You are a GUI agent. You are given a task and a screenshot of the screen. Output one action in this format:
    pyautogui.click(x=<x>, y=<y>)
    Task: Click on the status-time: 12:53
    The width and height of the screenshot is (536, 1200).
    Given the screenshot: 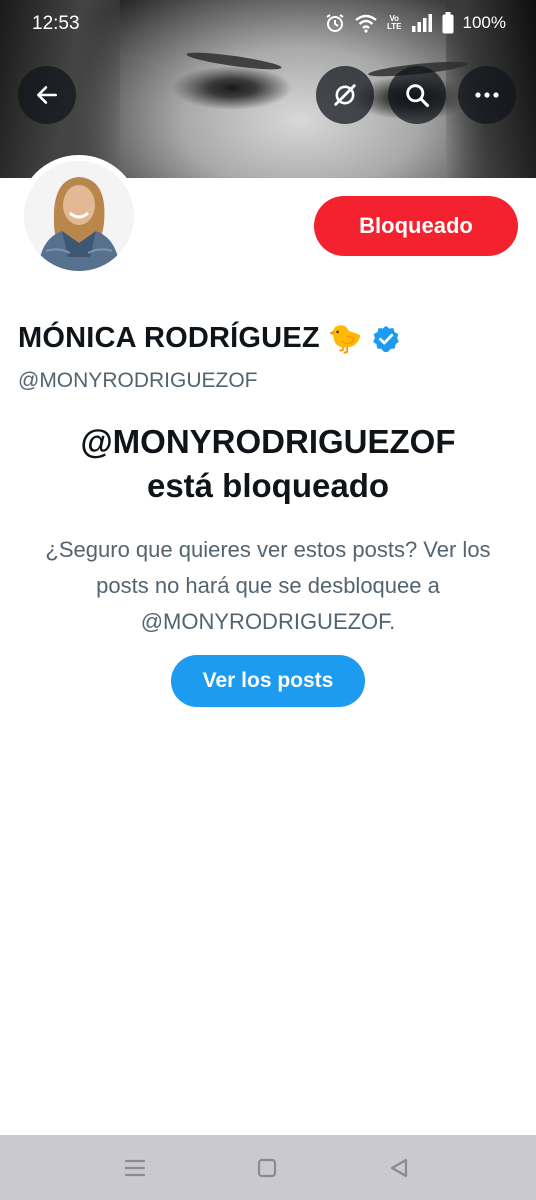 What is the action you would take?
    pyautogui.click(x=56, y=23)
    